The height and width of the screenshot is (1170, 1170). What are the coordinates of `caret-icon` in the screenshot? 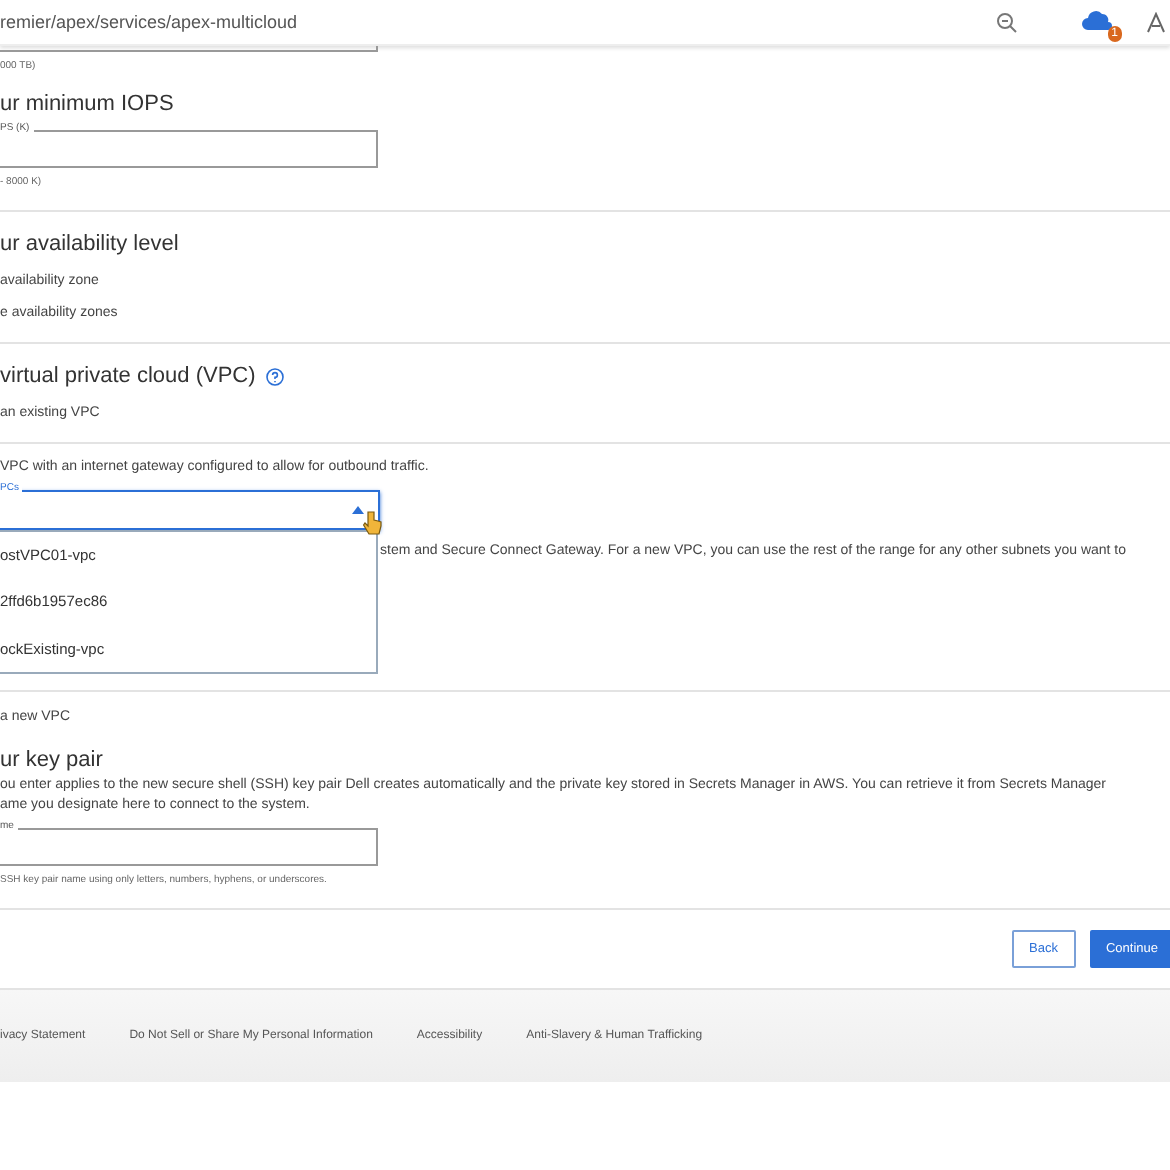 It's located at (358, 510).